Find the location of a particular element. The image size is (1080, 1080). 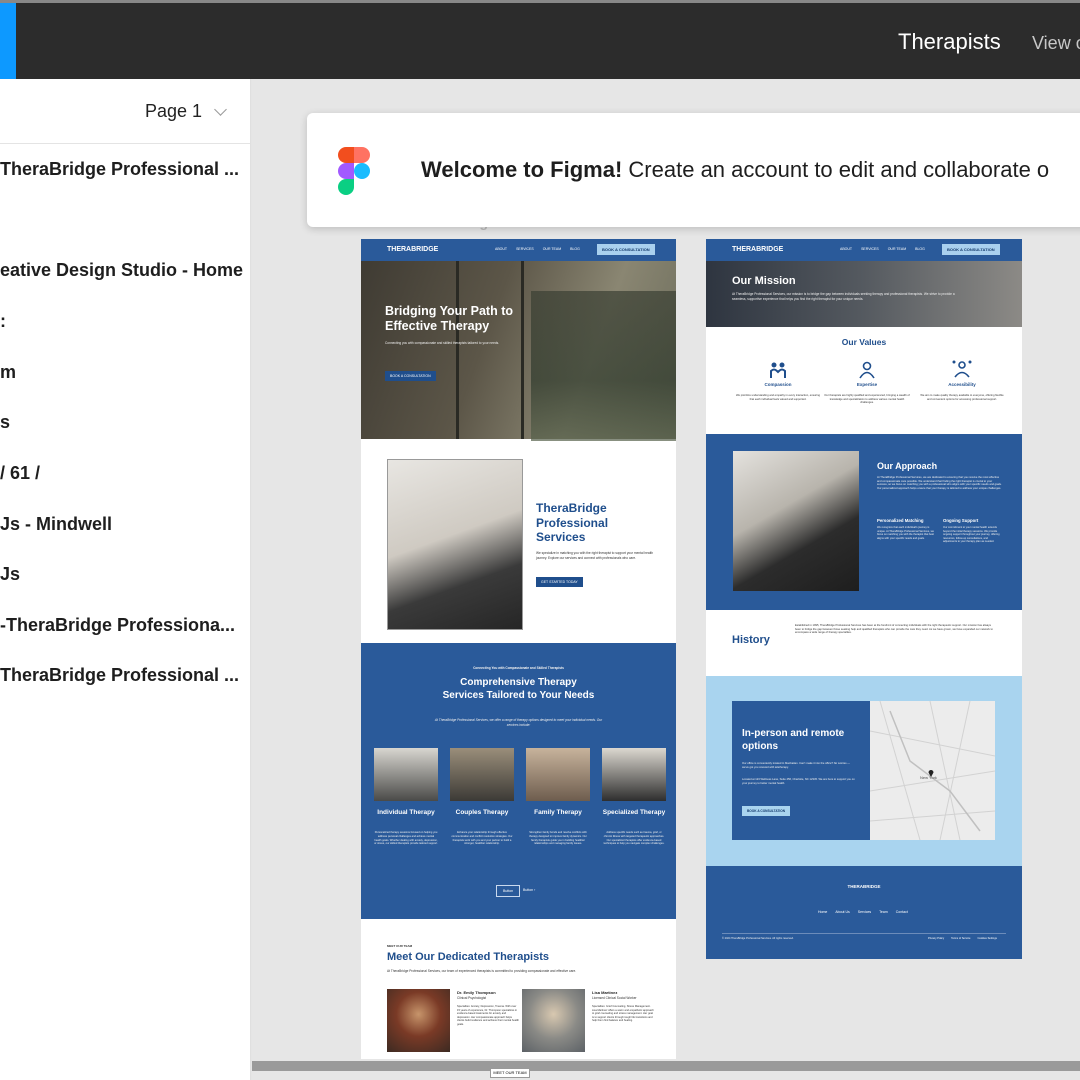

layer-item: / 61 / is located at coordinates (122, 473).